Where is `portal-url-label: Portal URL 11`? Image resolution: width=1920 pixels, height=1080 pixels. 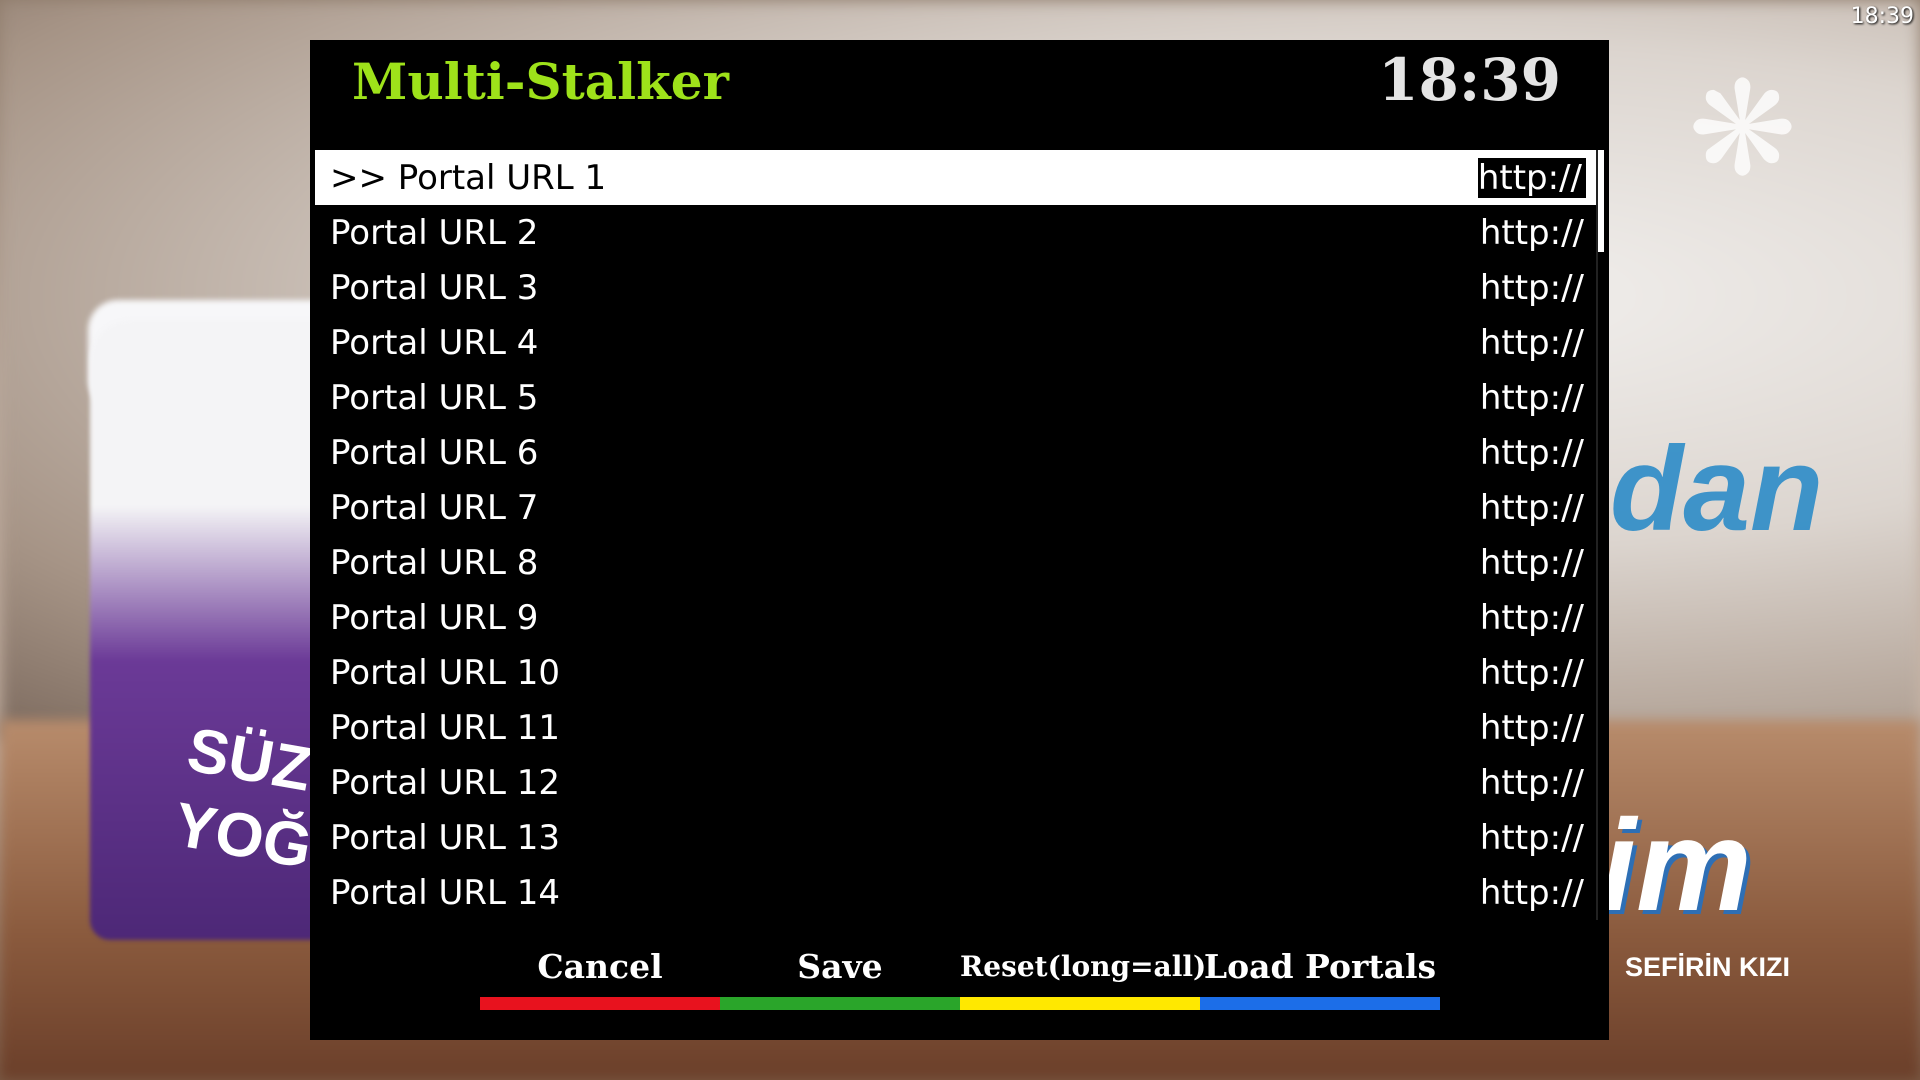 portal-url-label: Portal URL 11 is located at coordinates (445, 727).